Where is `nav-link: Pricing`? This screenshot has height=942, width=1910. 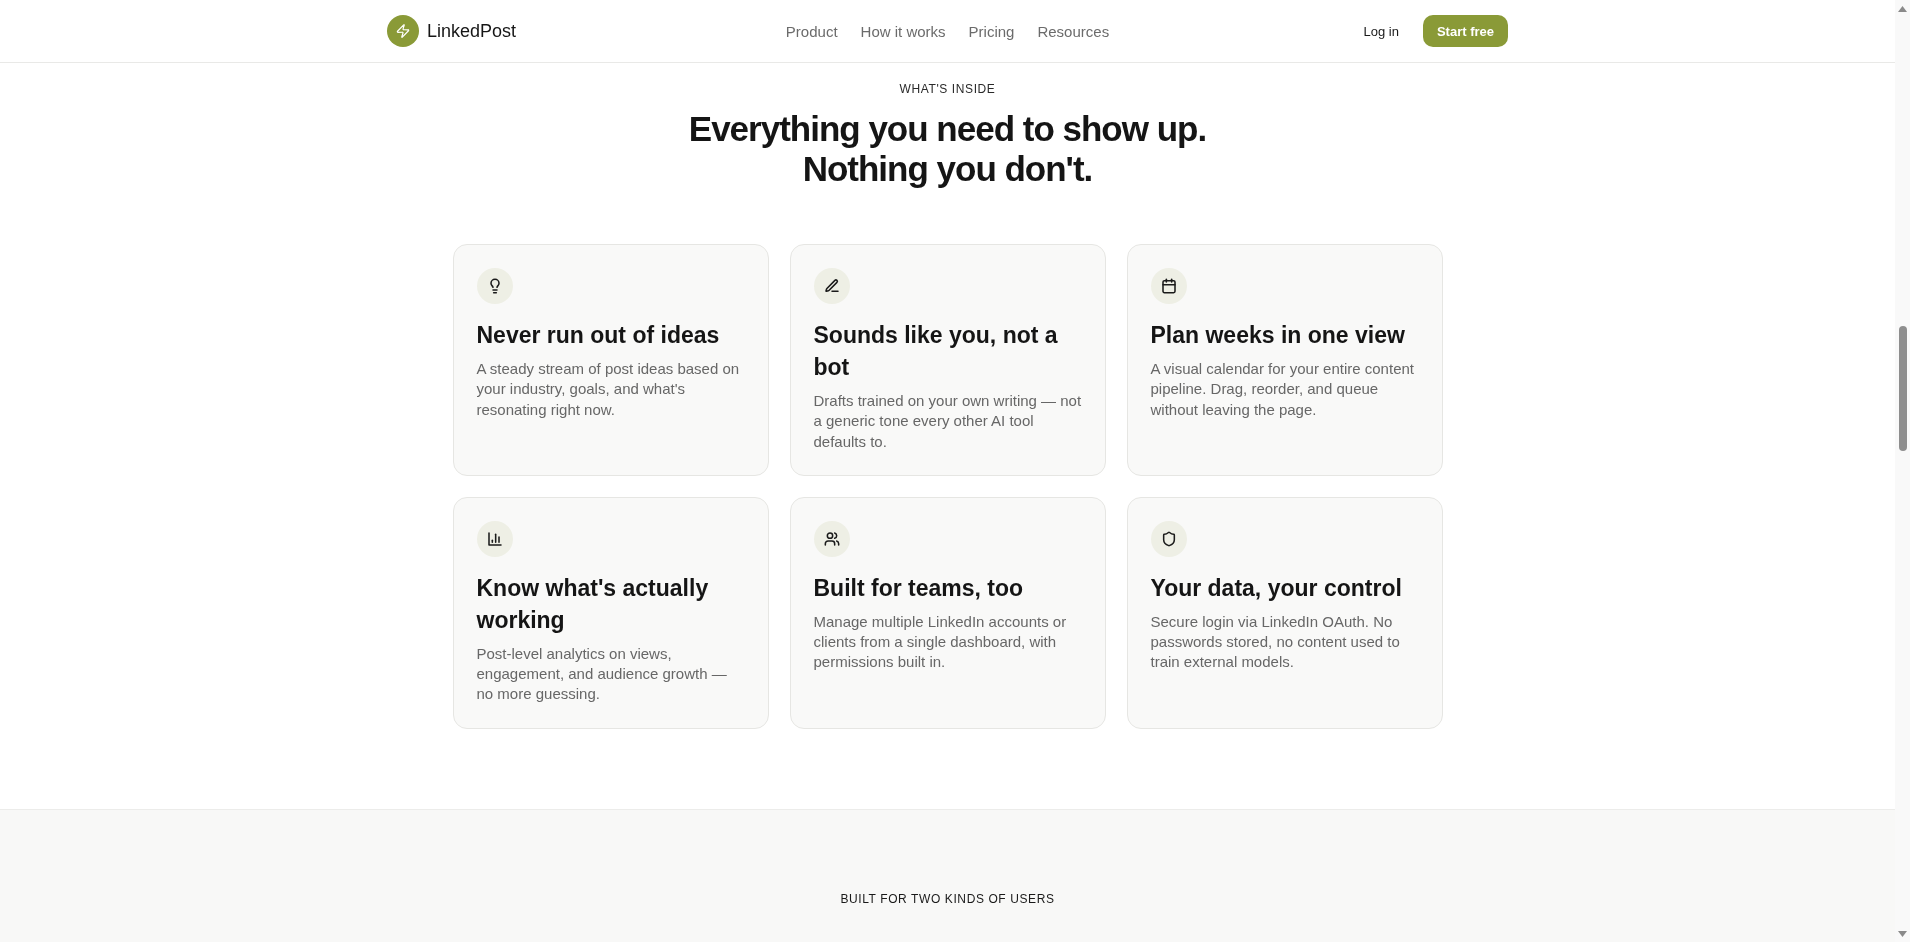 nav-link: Pricing is located at coordinates (991, 31).